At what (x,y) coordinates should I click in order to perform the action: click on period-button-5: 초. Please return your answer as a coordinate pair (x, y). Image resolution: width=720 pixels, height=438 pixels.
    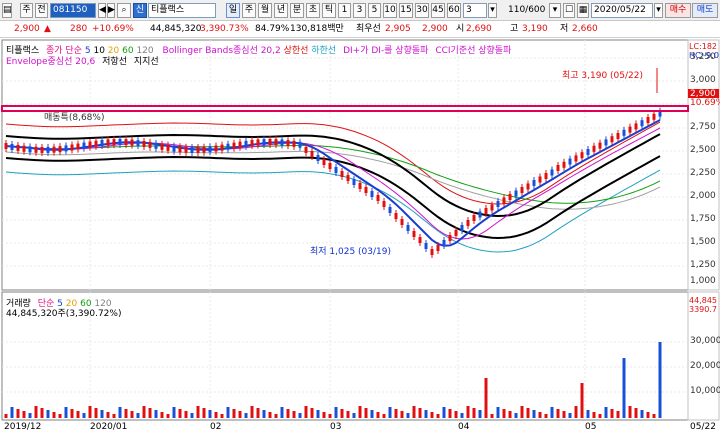
    Looking at the image, I should click on (313, 10).